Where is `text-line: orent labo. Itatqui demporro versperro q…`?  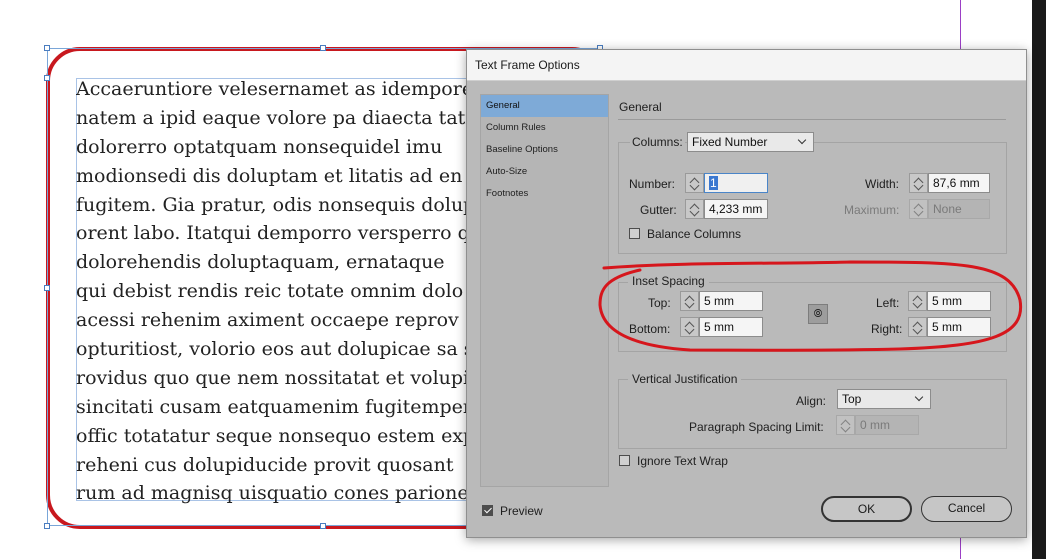 text-line: orent labo. Itatqui demporro versperro q… is located at coordinates (273, 233).